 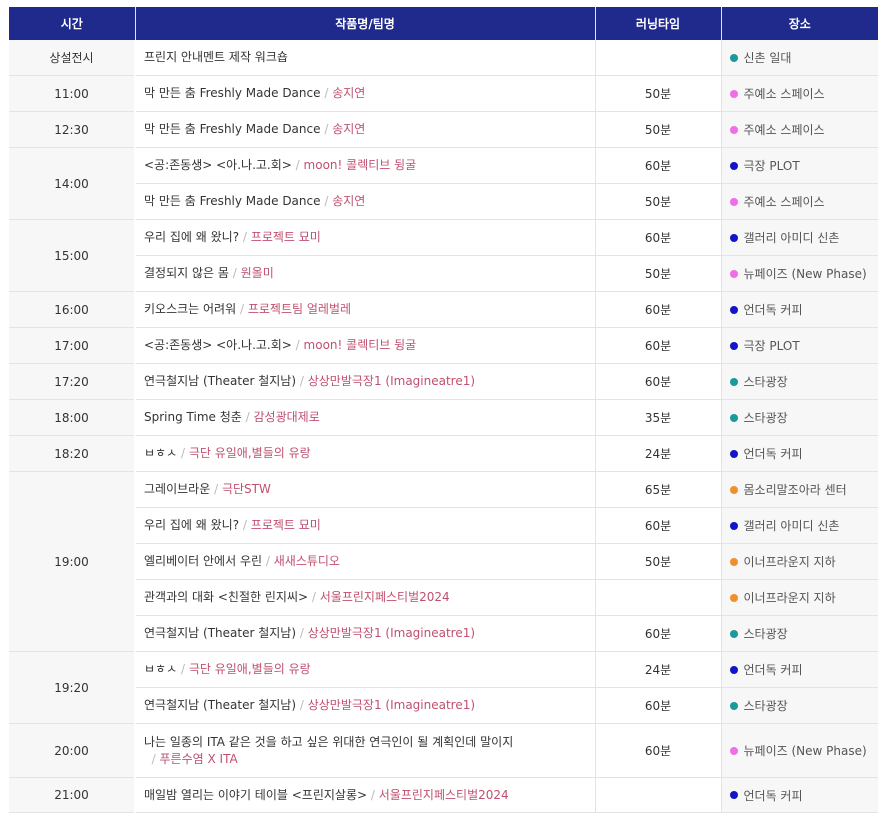 I want to click on time-cell: 상설전시, so click(x=72, y=58).